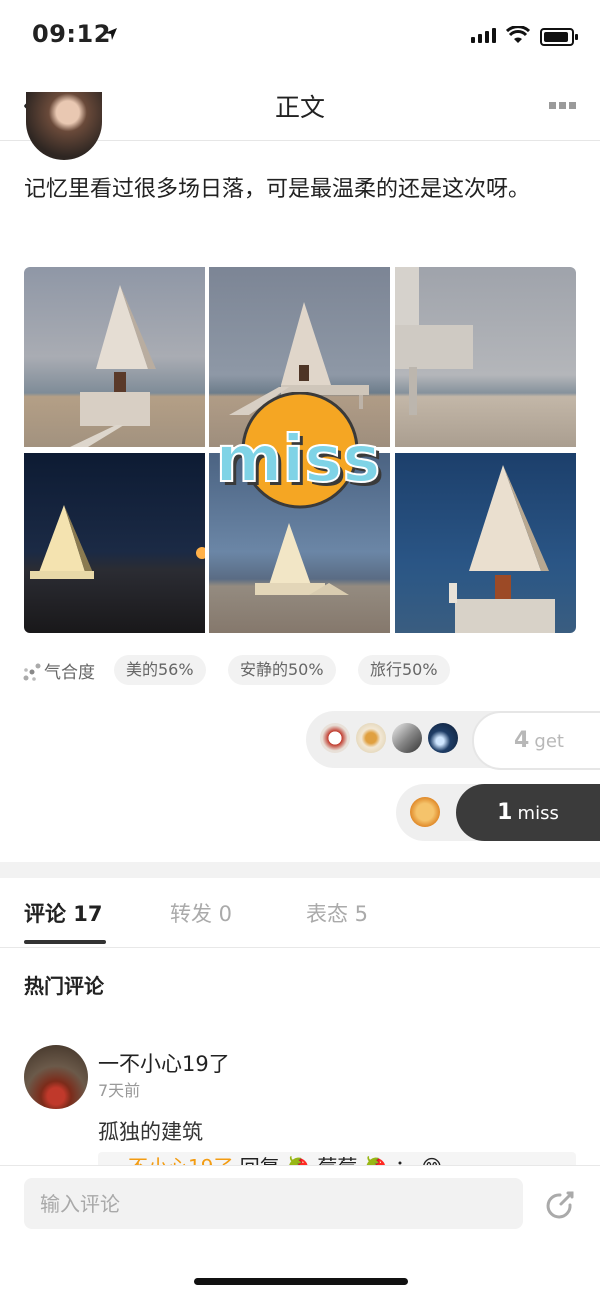 The height and width of the screenshot is (1300, 600). Describe the element at coordinates (71, 34) in the screenshot. I see `status-time: 09:12` at that location.